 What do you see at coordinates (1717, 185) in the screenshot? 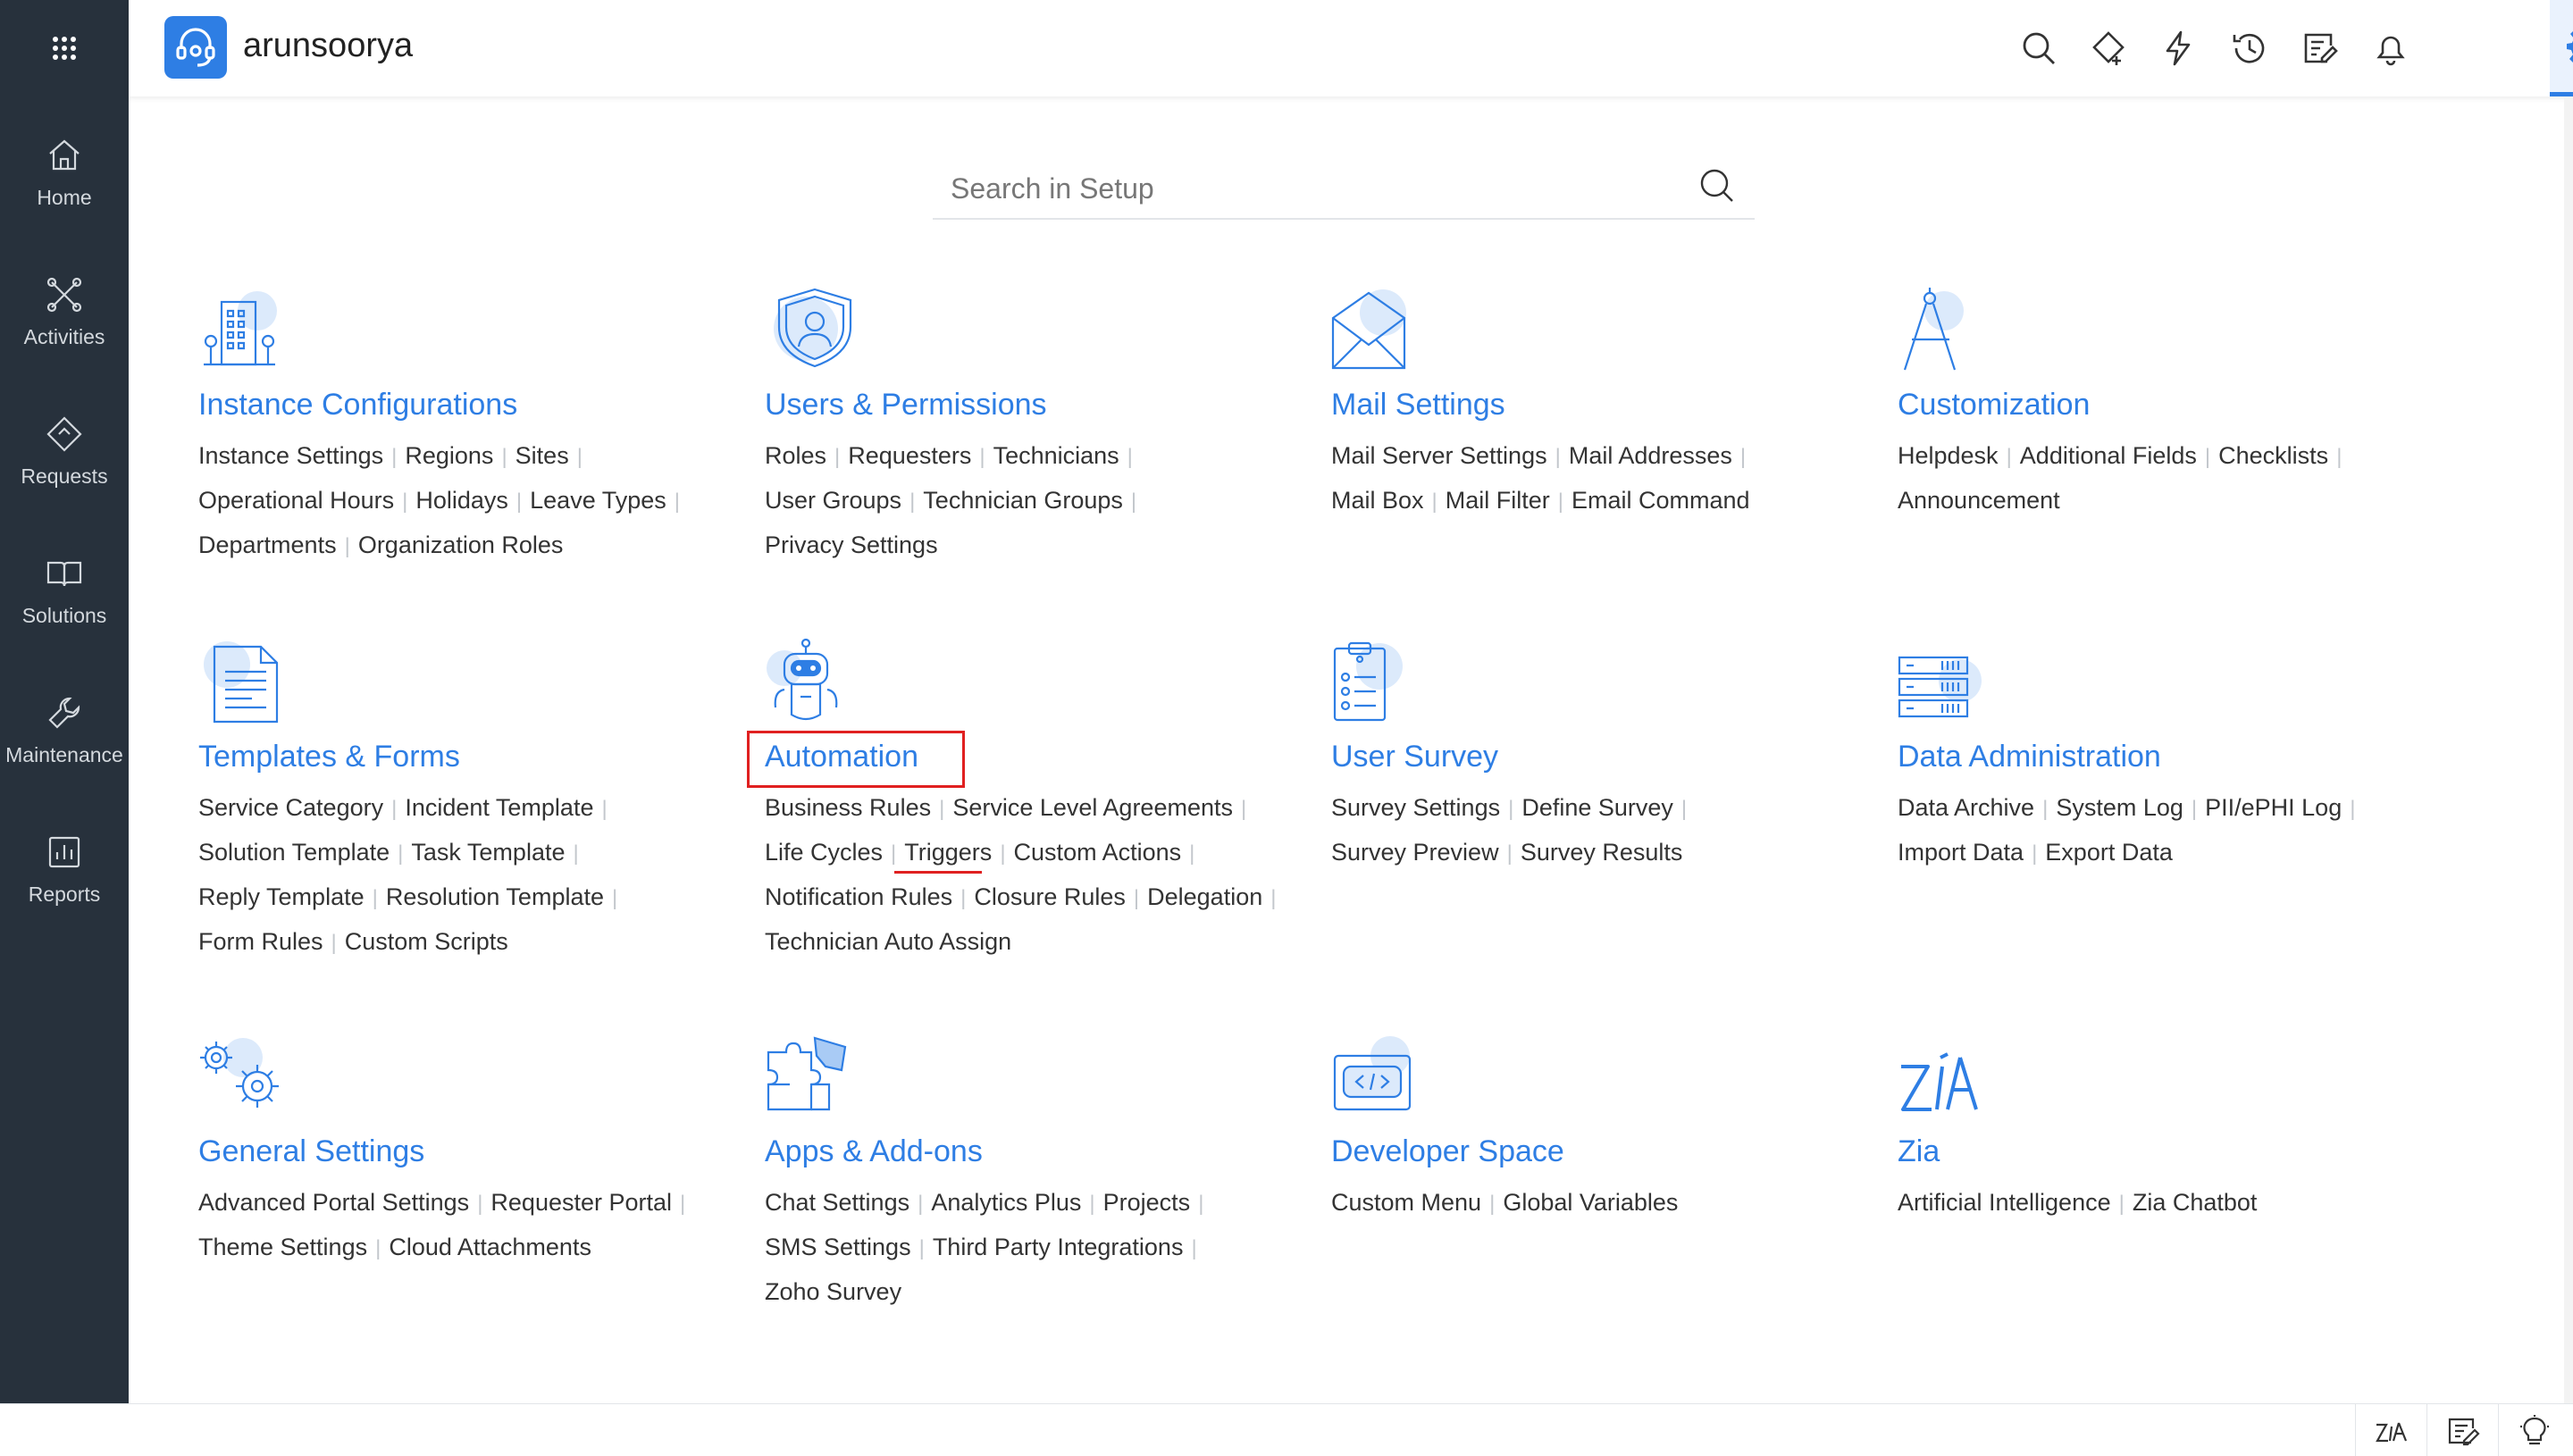
I see `search-icon` at bounding box center [1717, 185].